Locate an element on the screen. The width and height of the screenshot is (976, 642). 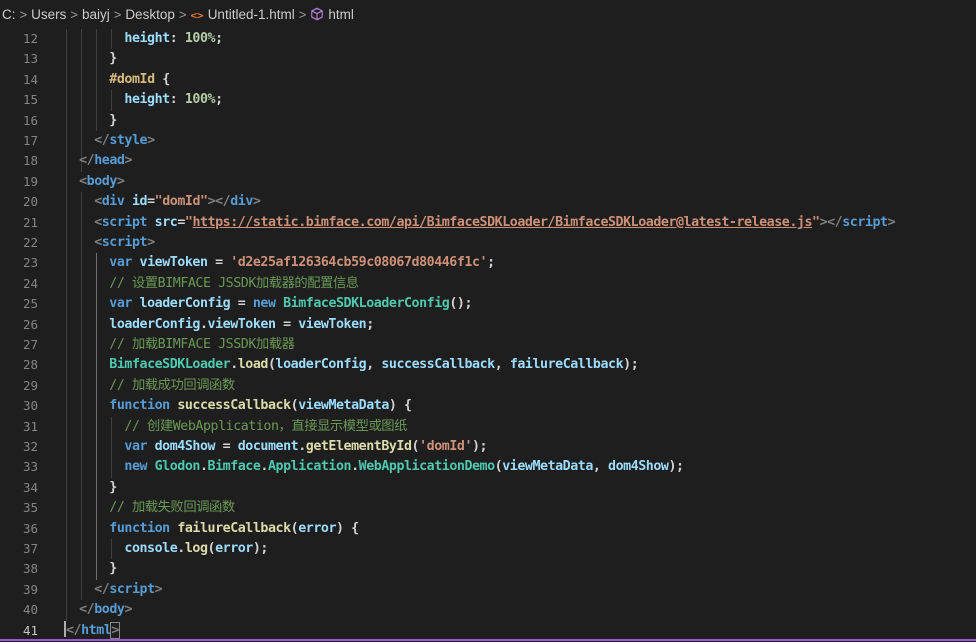
code-line: 36 function failureCallback(error) { is located at coordinates (488, 529).